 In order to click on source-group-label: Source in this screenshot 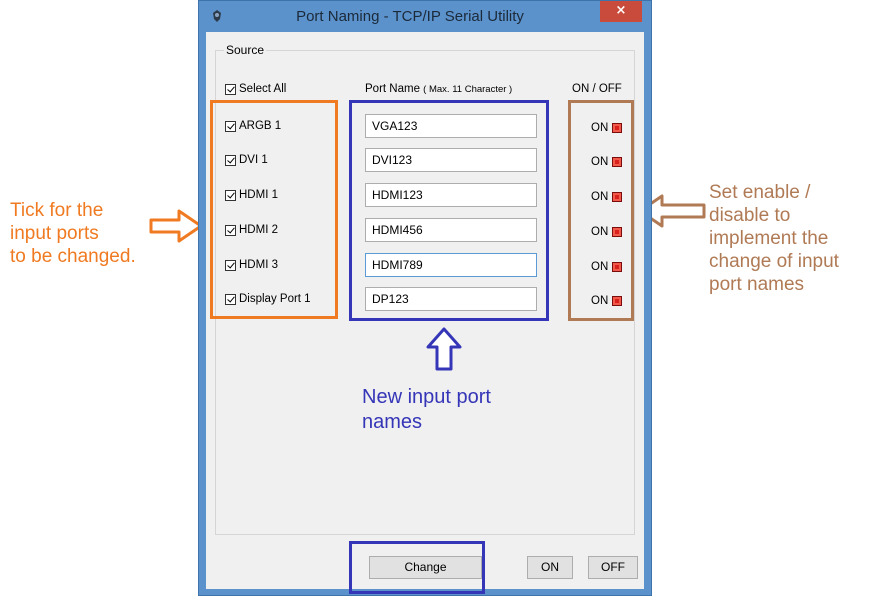, I will do `click(245, 50)`.